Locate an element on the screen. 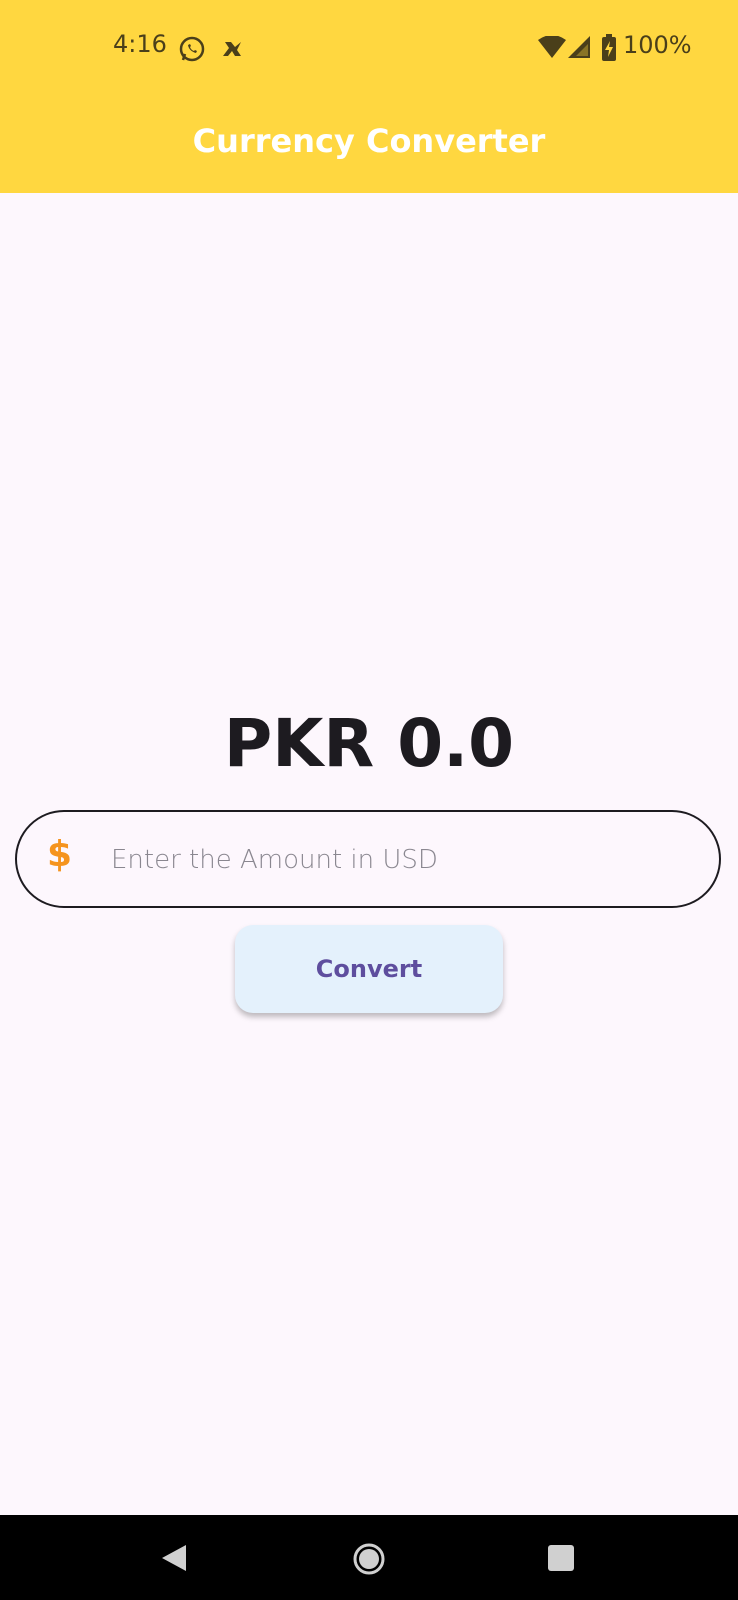  status-bar: 4:16 100% is located at coordinates (369, 48).